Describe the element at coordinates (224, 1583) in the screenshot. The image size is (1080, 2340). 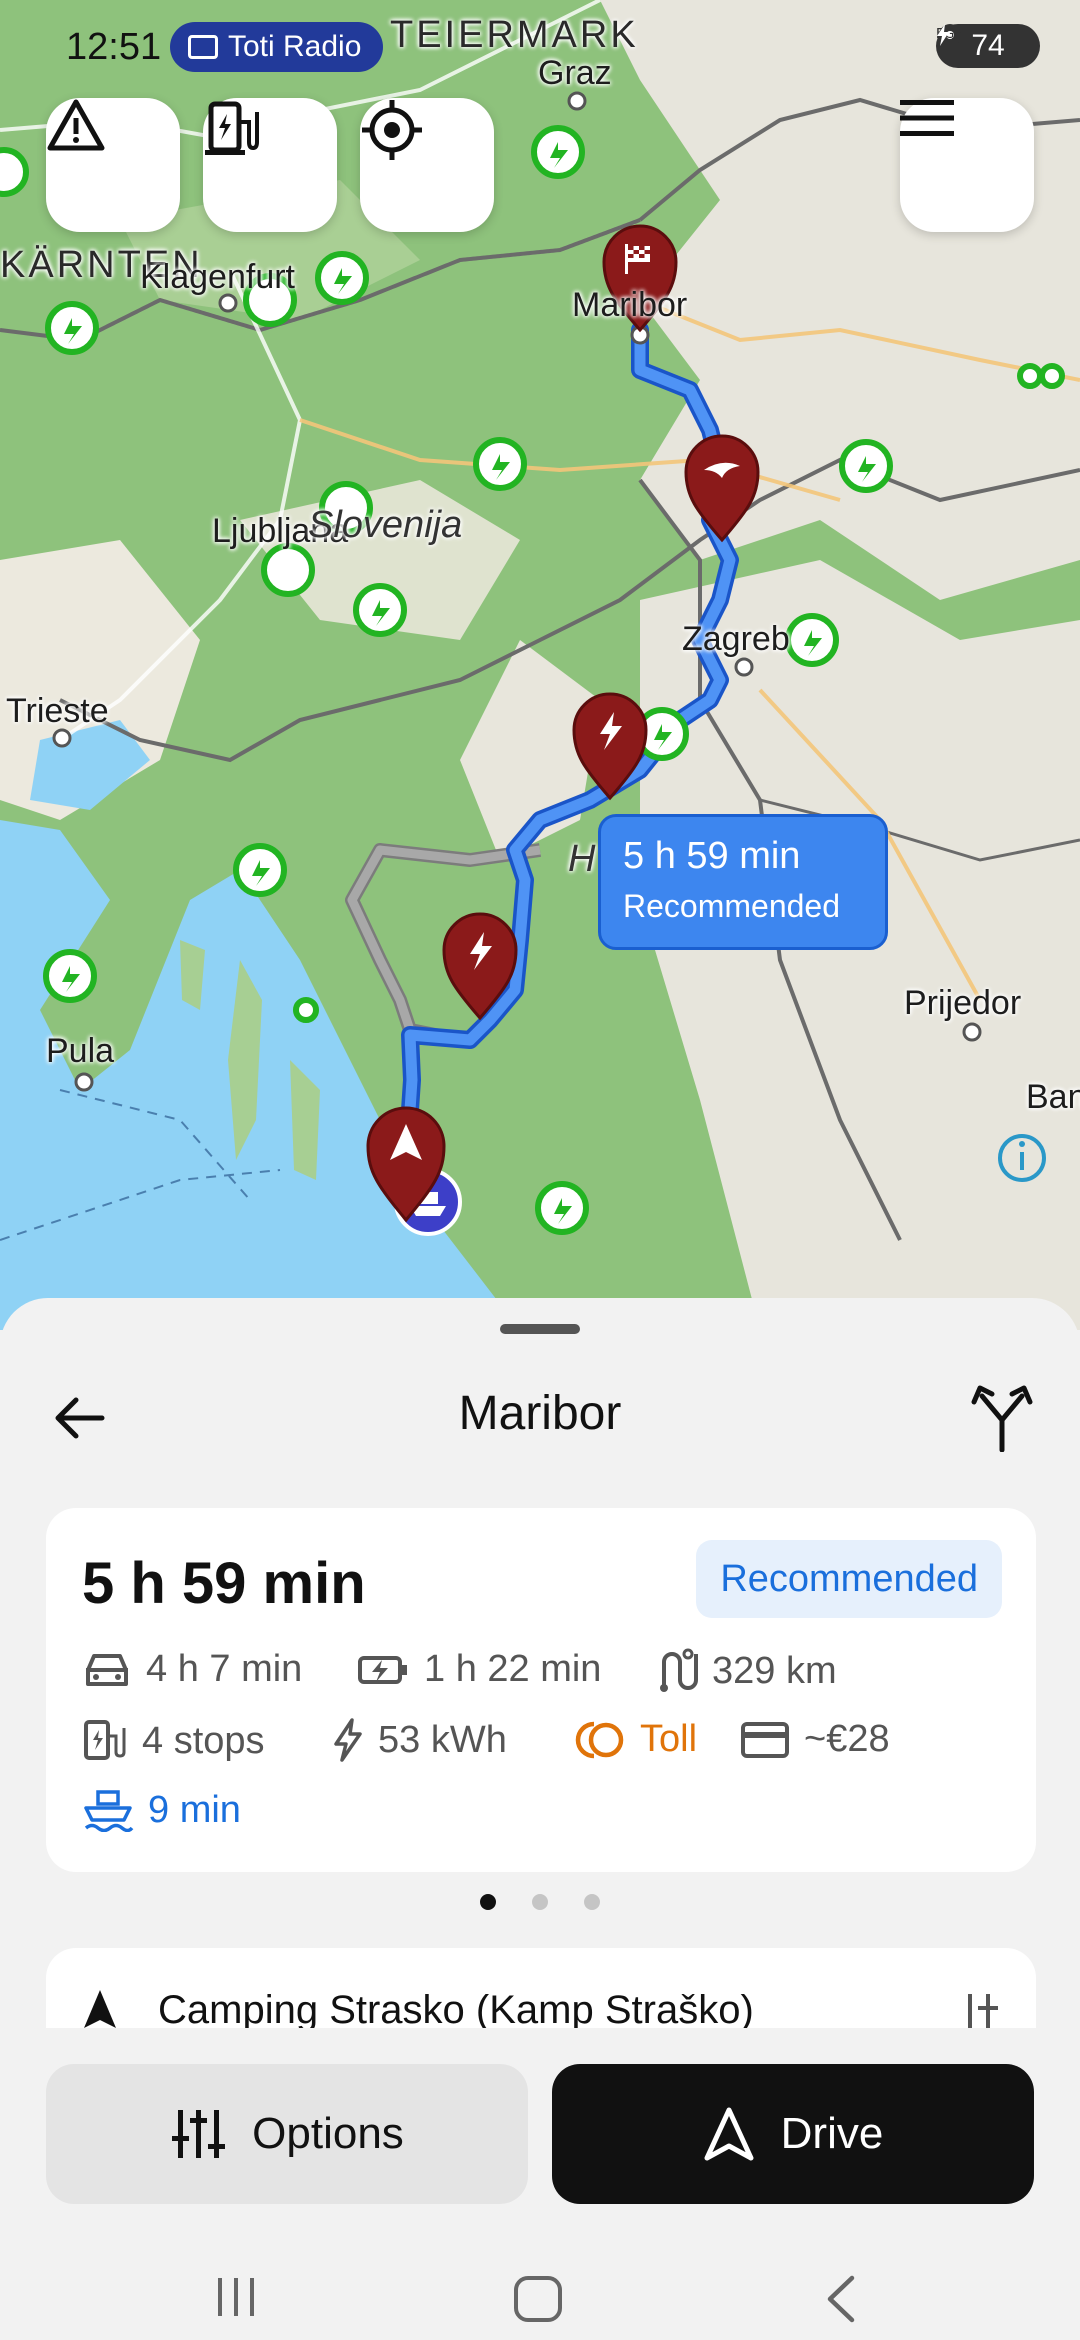
I see `route-duration: 5 h 59 min` at that location.